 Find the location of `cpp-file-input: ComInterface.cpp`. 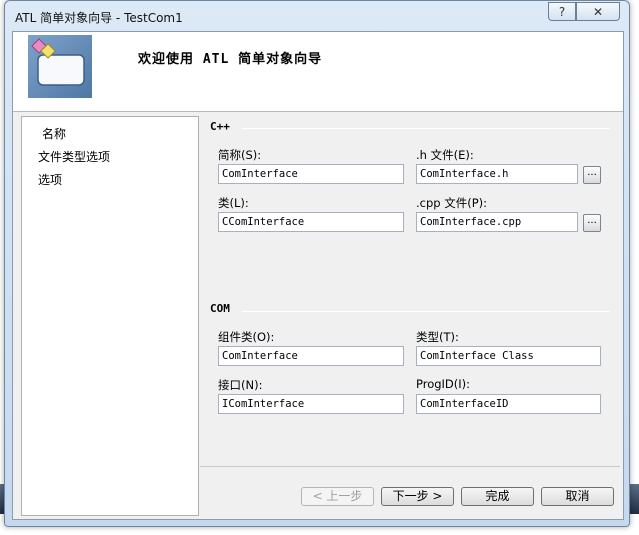

cpp-file-input: ComInterface.cpp is located at coordinates (497, 222).